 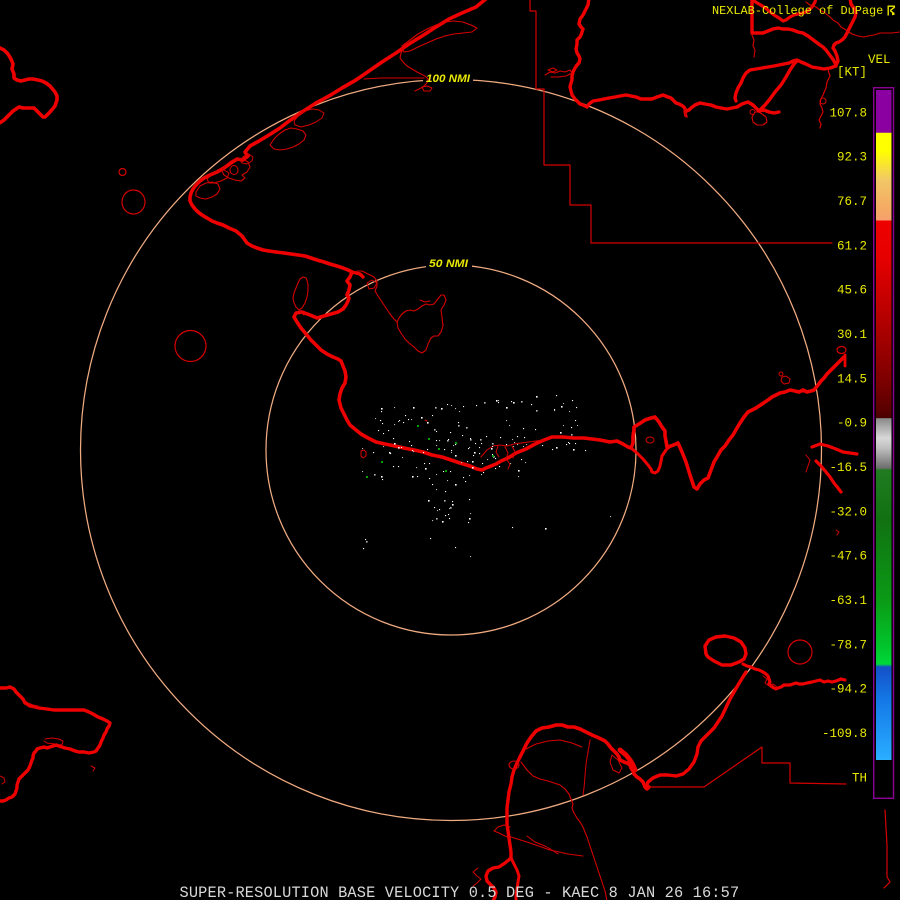 What do you see at coordinates (848, 113) in the screenshot?
I see `svg-text: 107.8` at bounding box center [848, 113].